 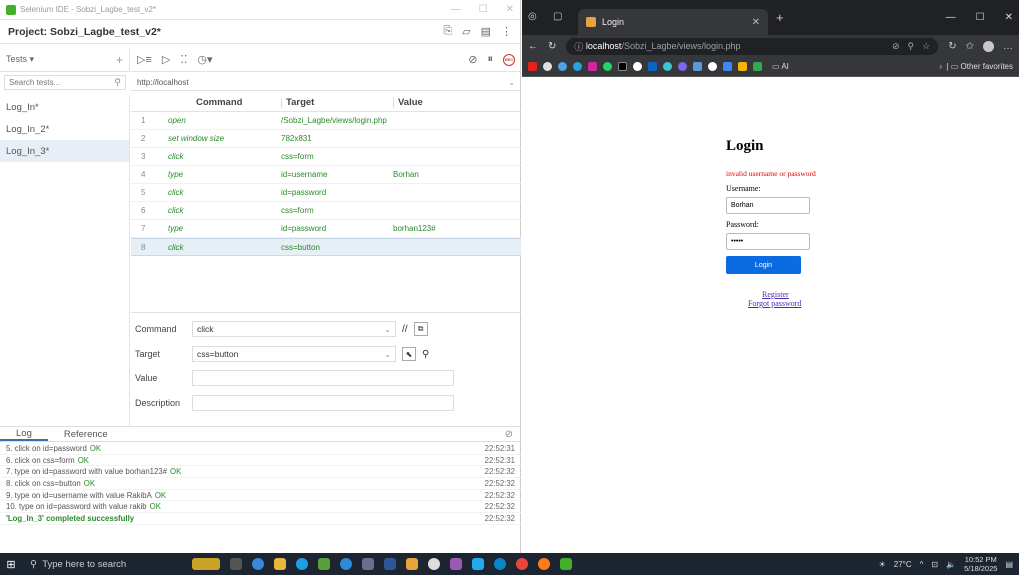 I want to click on vscode-icon, so click(x=478, y=564).